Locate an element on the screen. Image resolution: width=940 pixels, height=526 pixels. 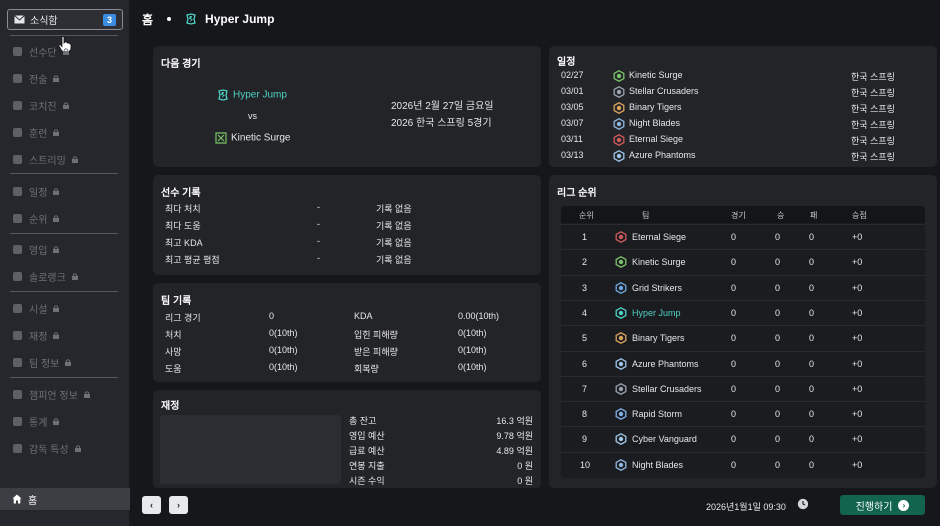
table-row: 9 Cyber Vanguard 0 0 0 +0 is located at coordinates (743, 438).